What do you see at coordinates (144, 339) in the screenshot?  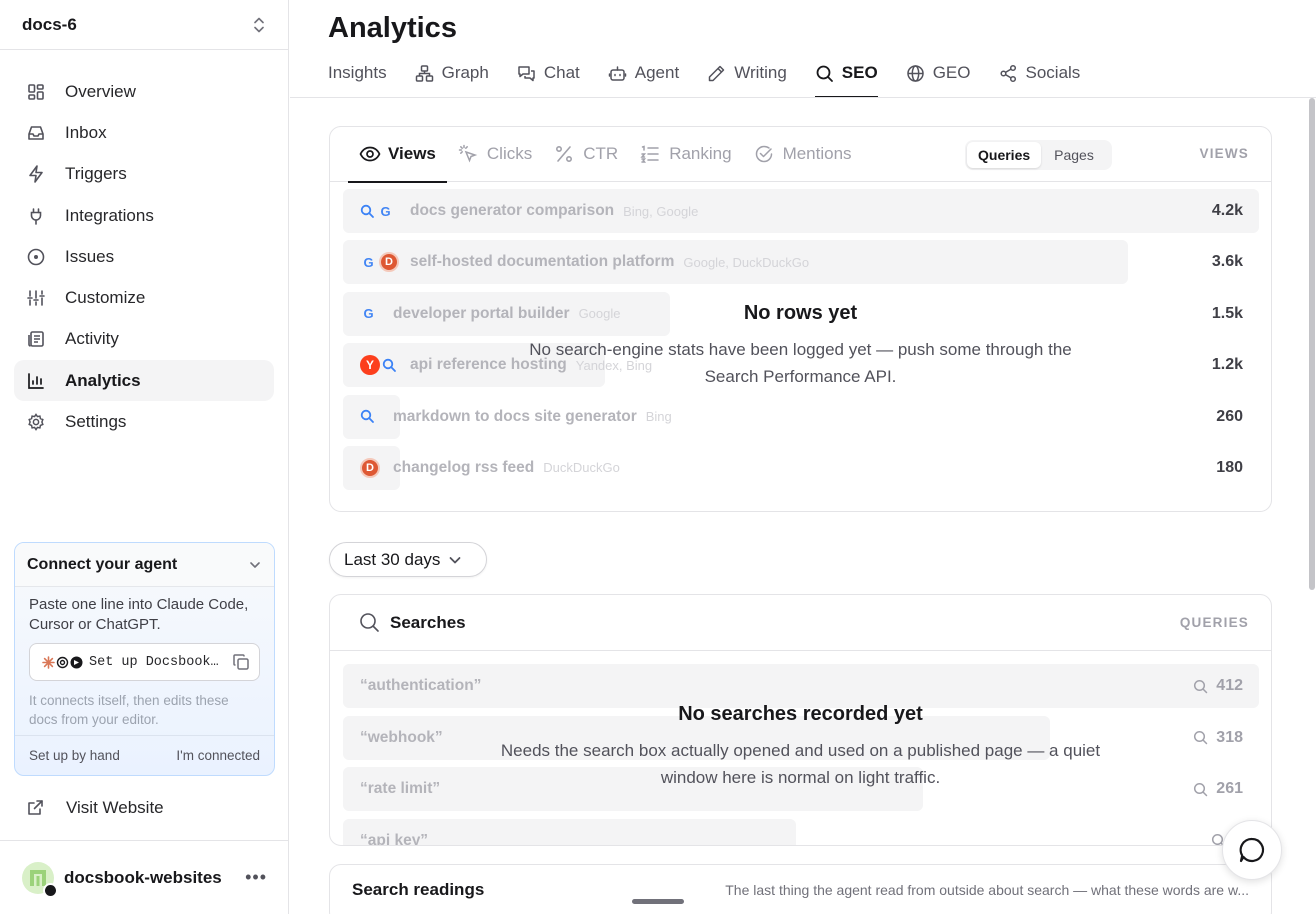 I see `sidebar-item-activity: Activity` at bounding box center [144, 339].